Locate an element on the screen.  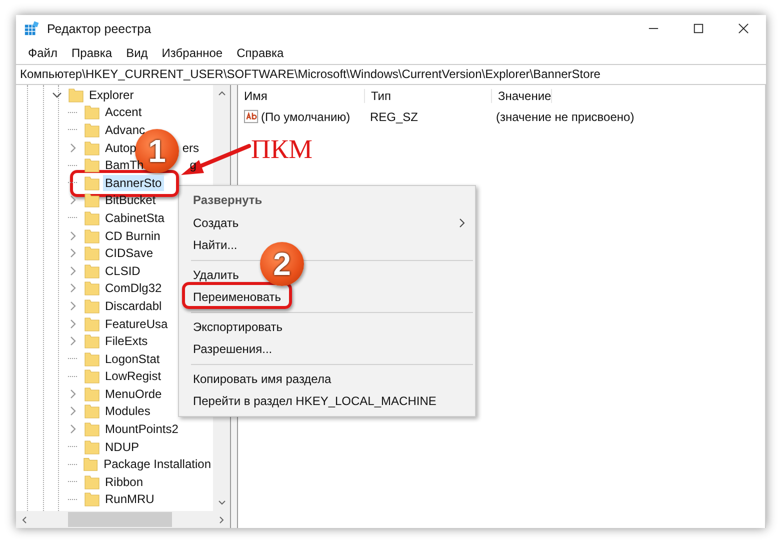
table-cell-text: REG_SZ is located at coordinates (394, 117).